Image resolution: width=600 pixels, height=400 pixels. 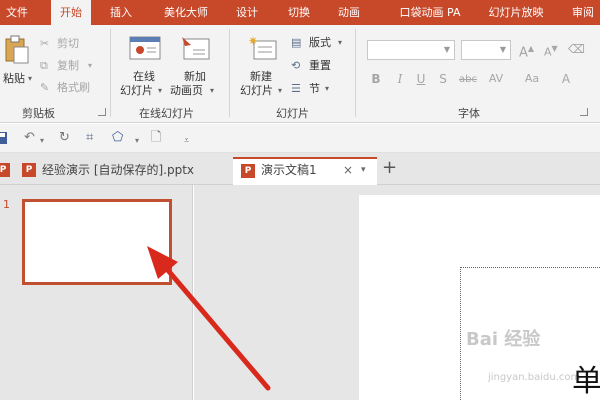 What do you see at coordinates (296, 42) in the screenshot?
I see `layout-icon: ▤` at bounding box center [296, 42].